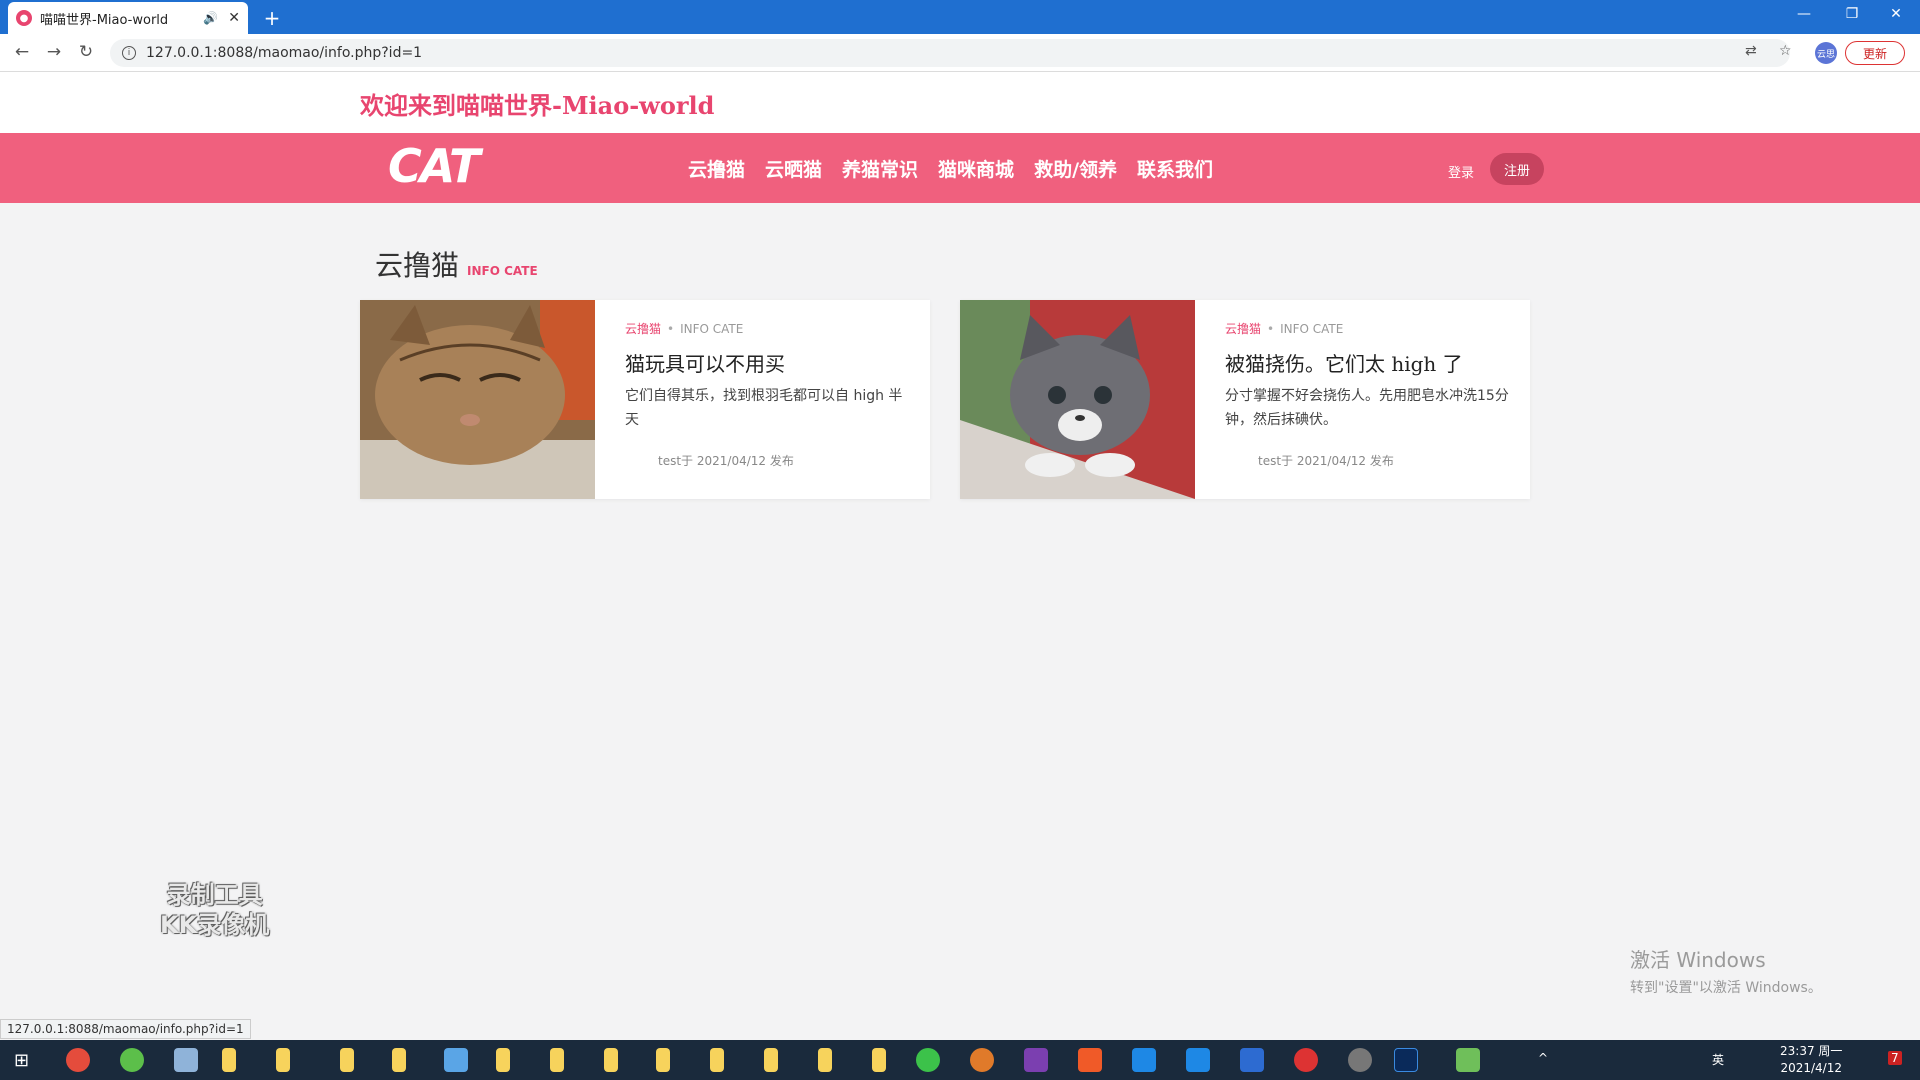 Image resolution: width=1920 pixels, height=1080 pixels. I want to click on tab-close-icon: ✕, so click(234, 18).